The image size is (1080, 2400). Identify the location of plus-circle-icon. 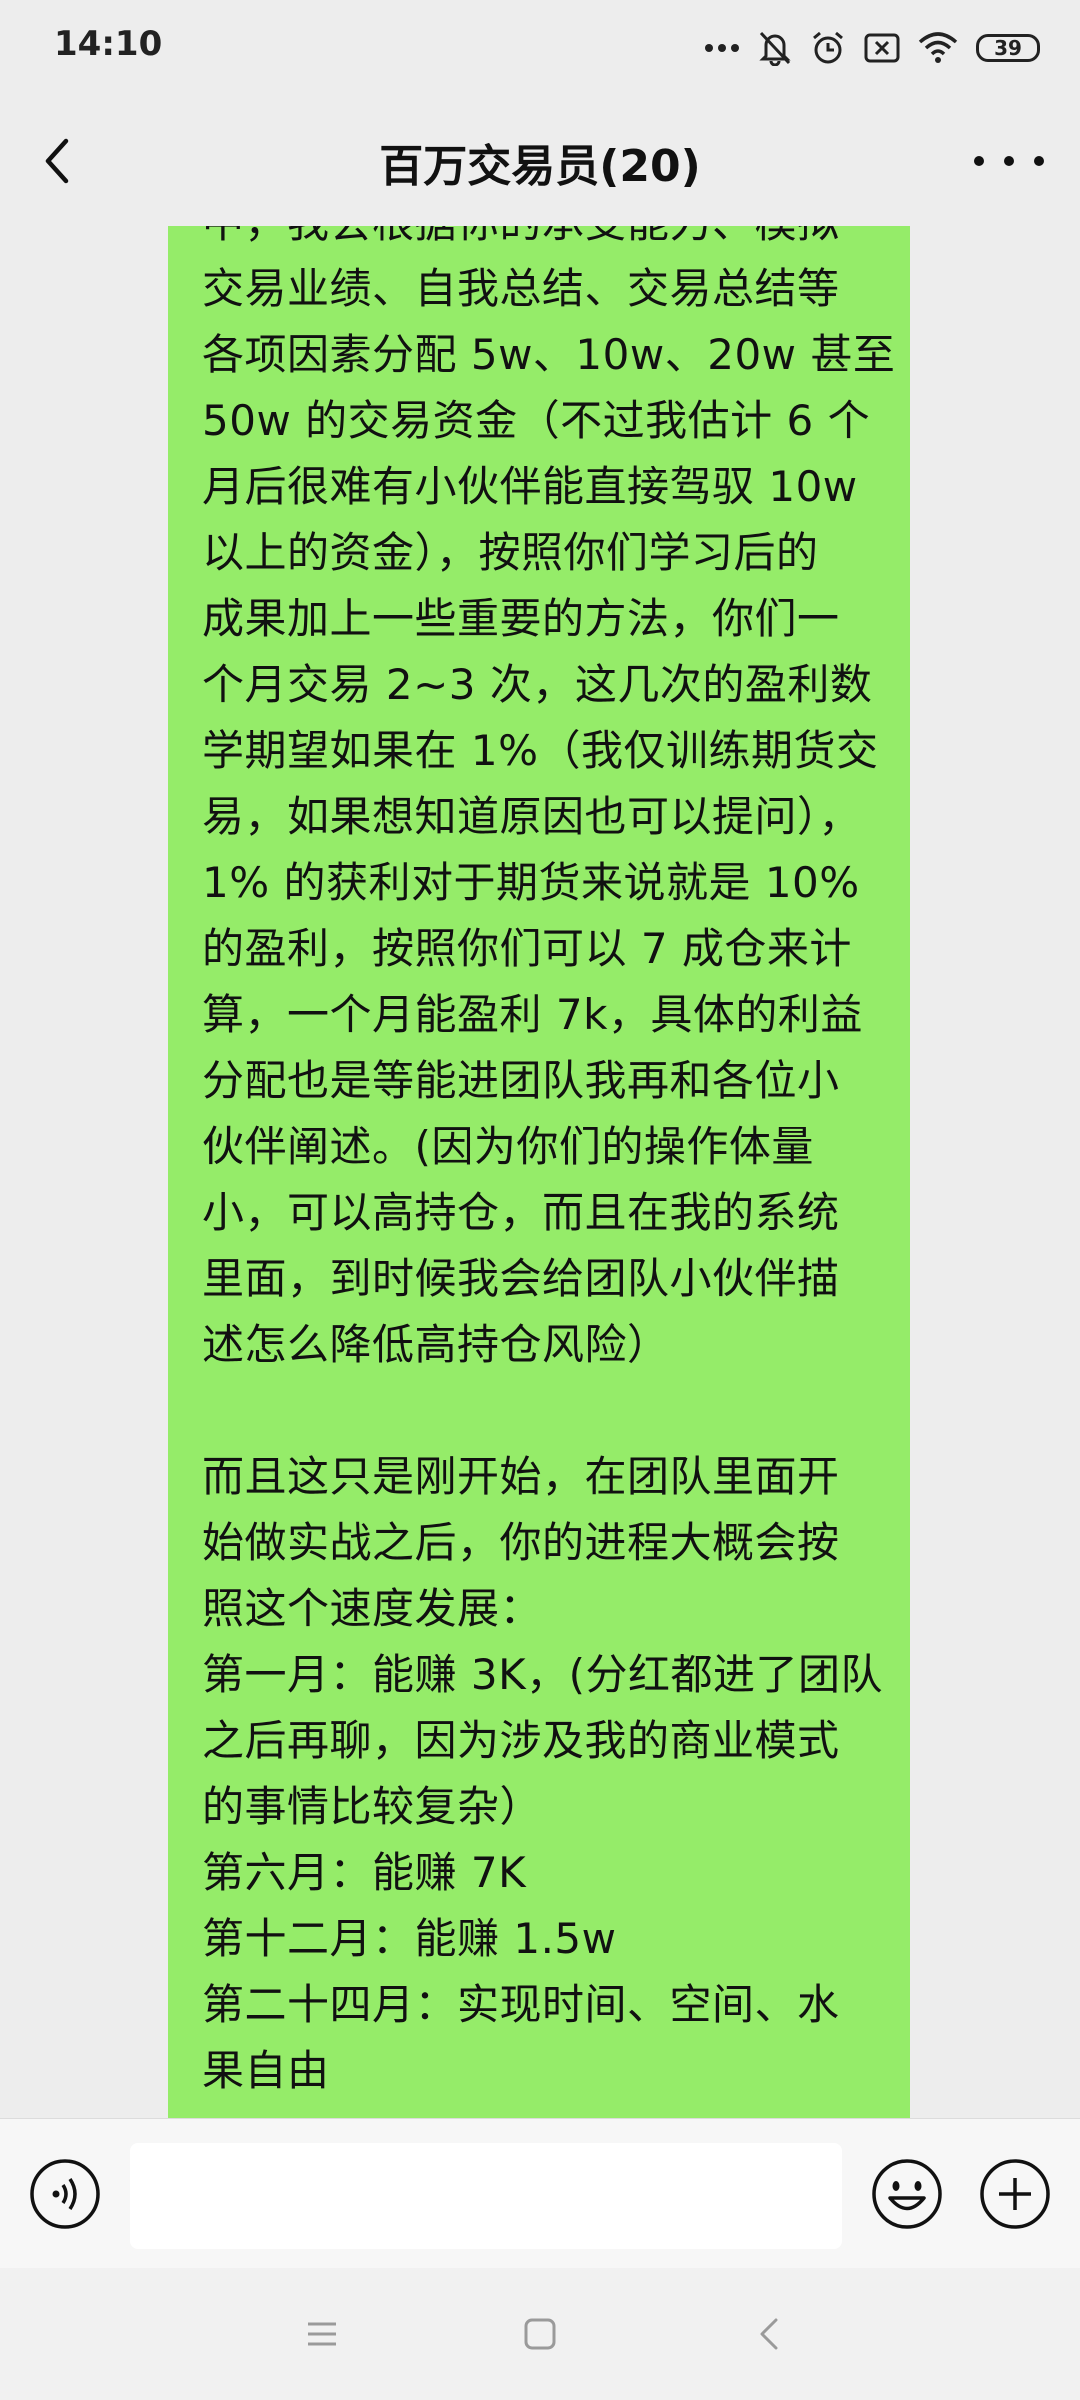
(1015, 2194).